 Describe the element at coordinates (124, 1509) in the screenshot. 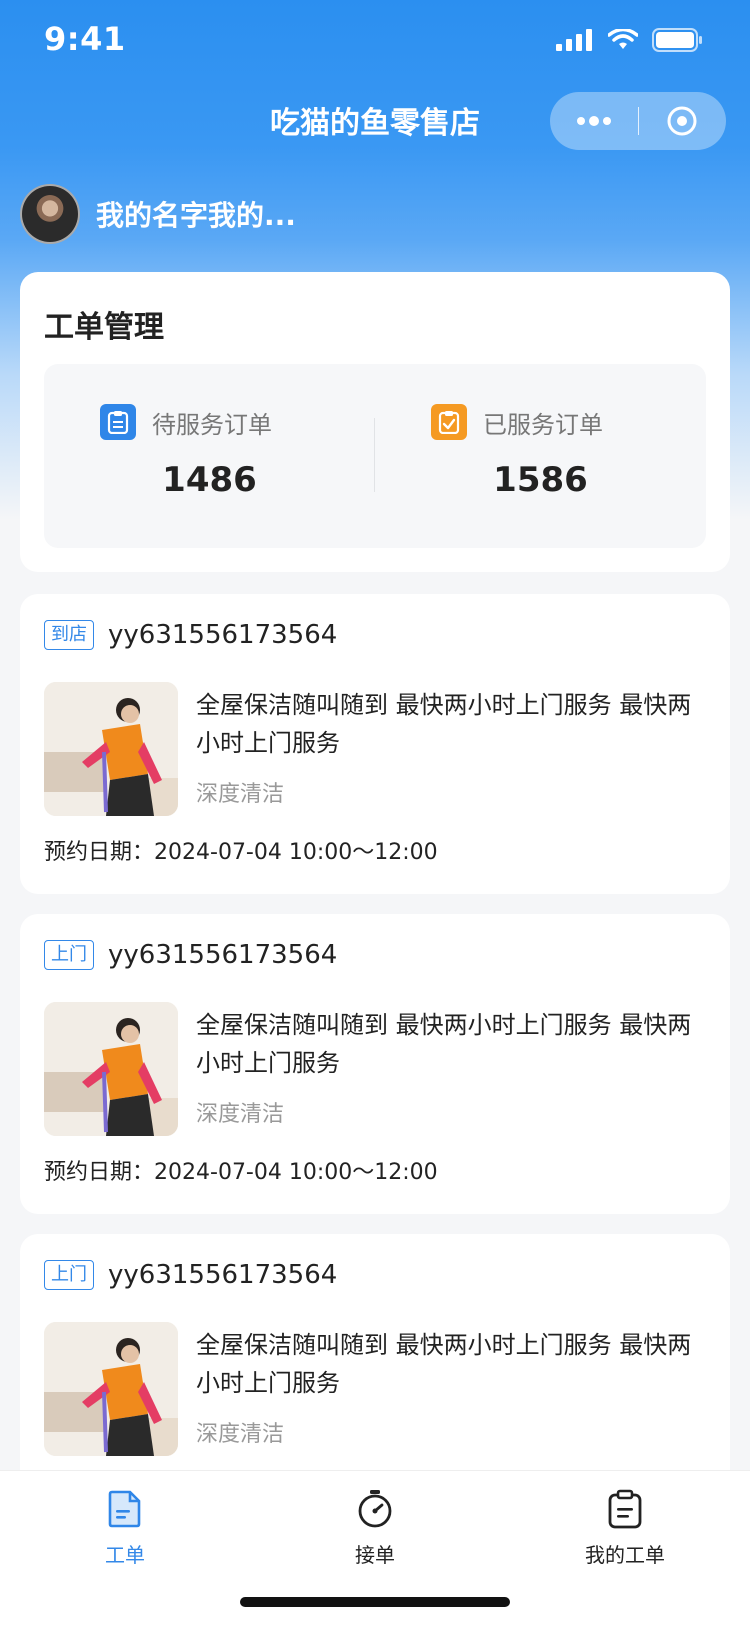

I see `document-icon` at that location.